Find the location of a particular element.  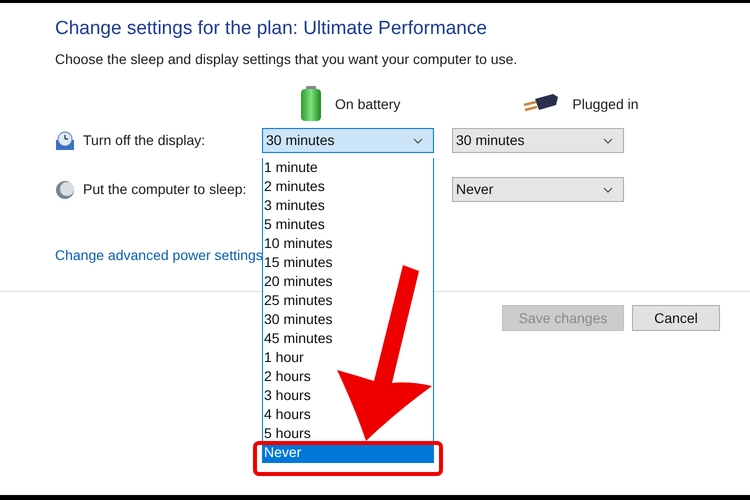

dropdown-option: 4 hours is located at coordinates (287, 414).